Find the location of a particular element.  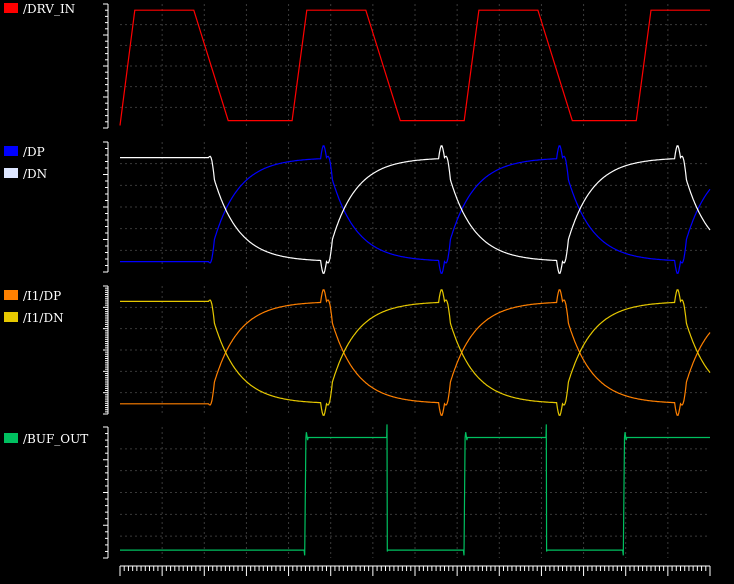

legend-label-buf-out: /BUF_OUT is located at coordinates (55, 439).